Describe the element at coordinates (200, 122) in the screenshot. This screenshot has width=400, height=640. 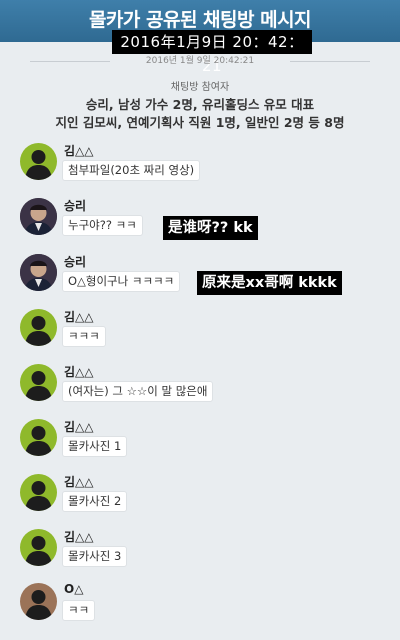
I see `participants-line-2: 지인 김모씨, 연예기획사 직원 1명, 일반인 2명 등 8명` at that location.